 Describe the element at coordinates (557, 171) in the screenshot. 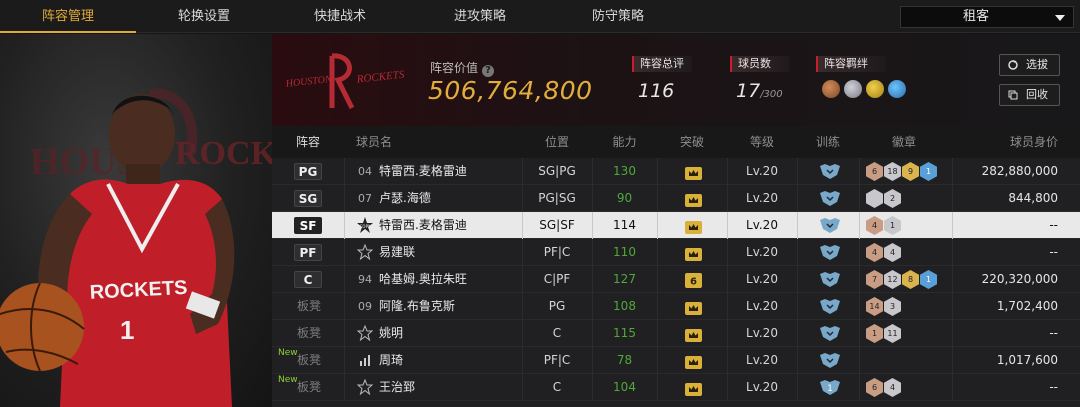

I see `player-position: SG|PG` at that location.